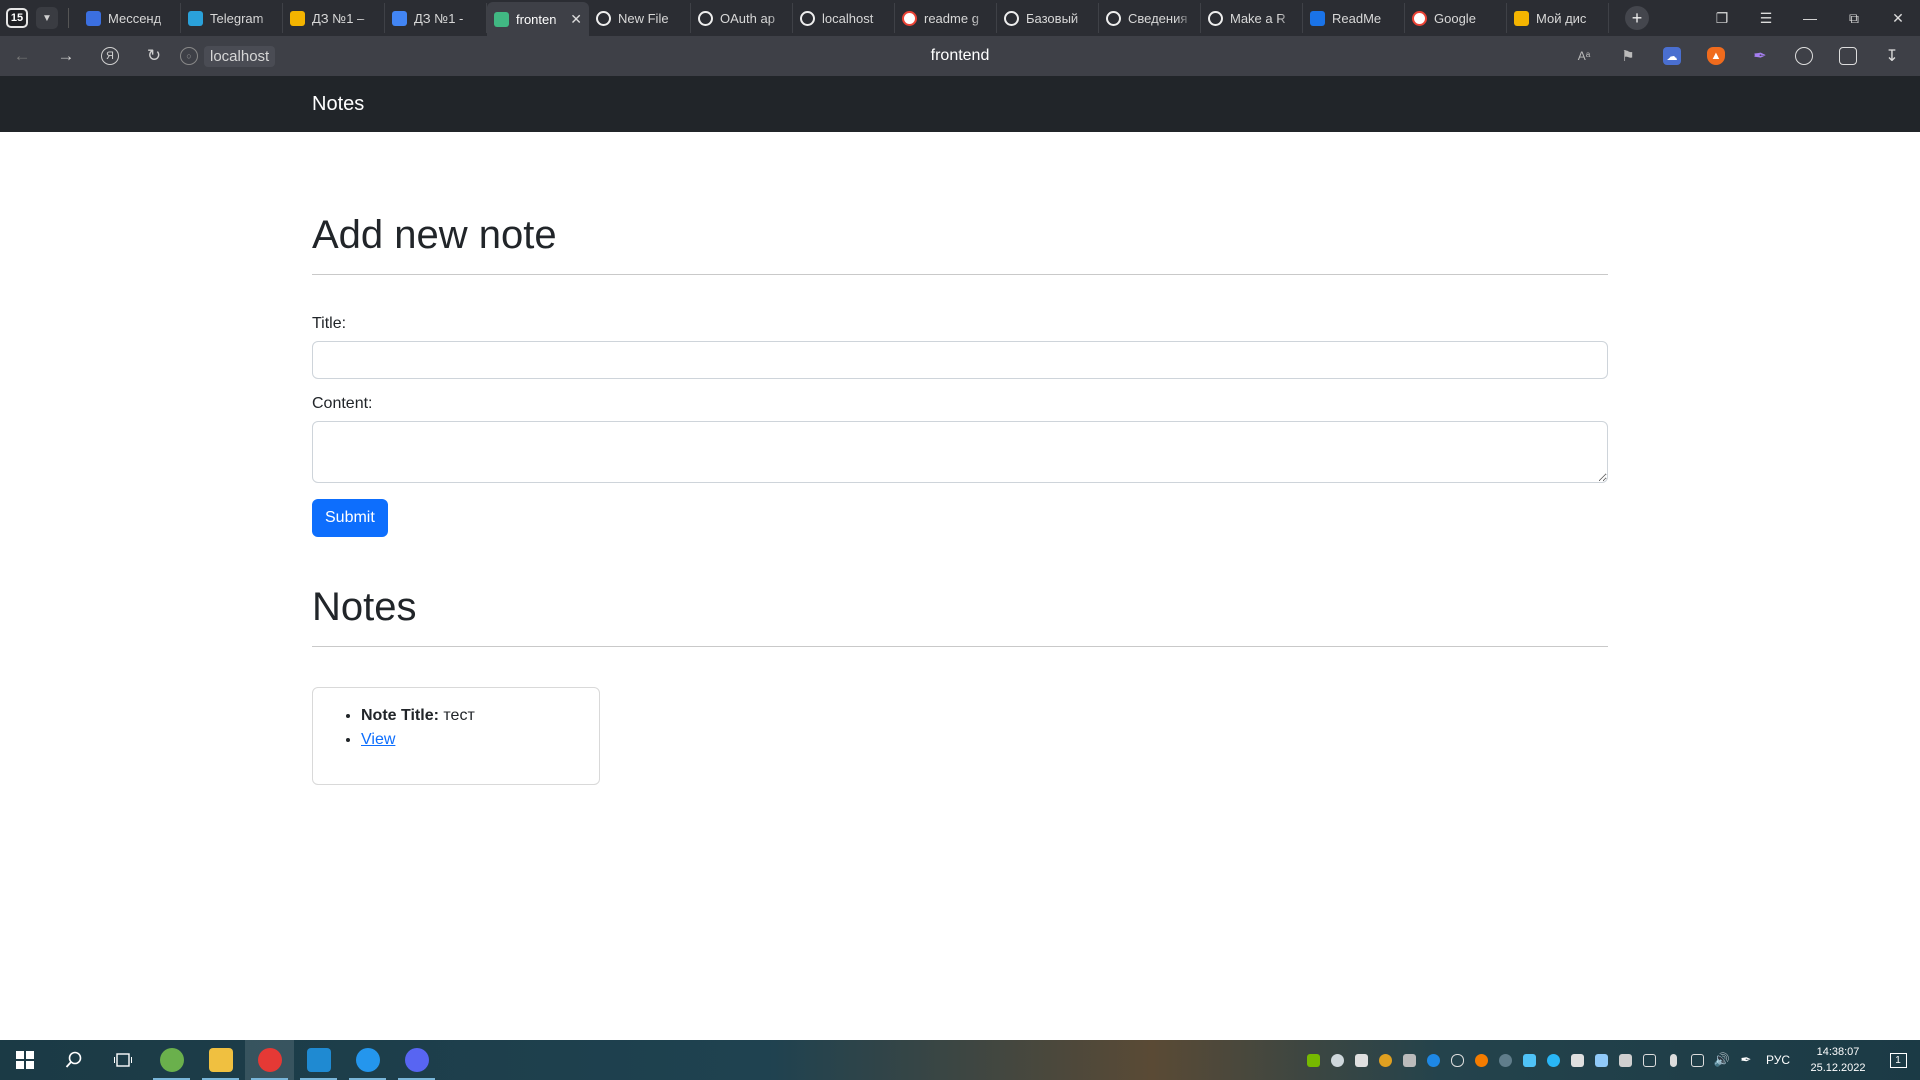 This screenshot has width=1920, height=1080. What do you see at coordinates (232, 18) in the screenshot?
I see `browser-tab: Telegram` at bounding box center [232, 18].